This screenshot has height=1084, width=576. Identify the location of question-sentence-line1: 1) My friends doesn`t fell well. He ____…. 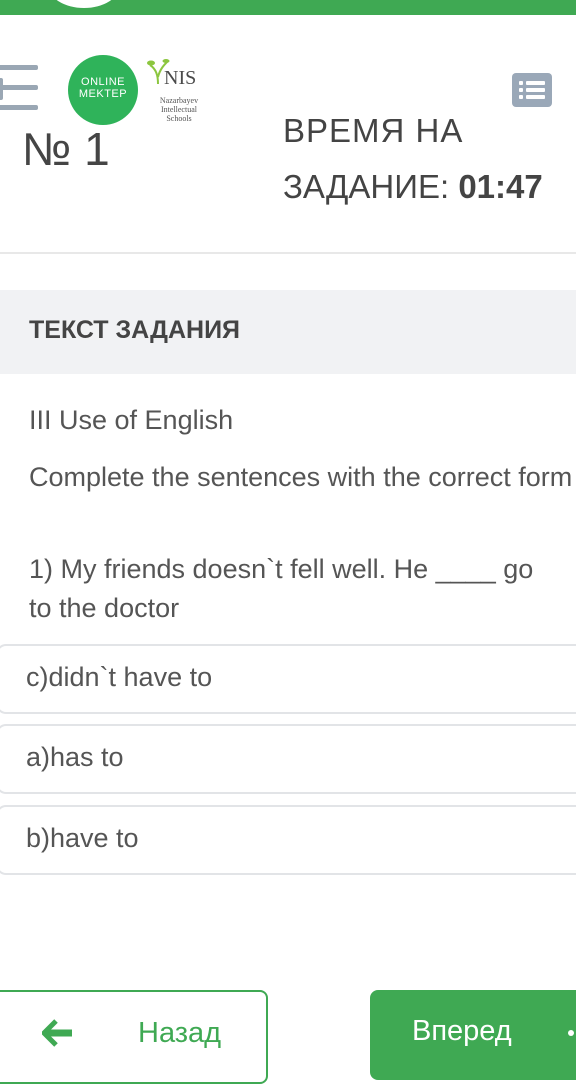
(281, 569).